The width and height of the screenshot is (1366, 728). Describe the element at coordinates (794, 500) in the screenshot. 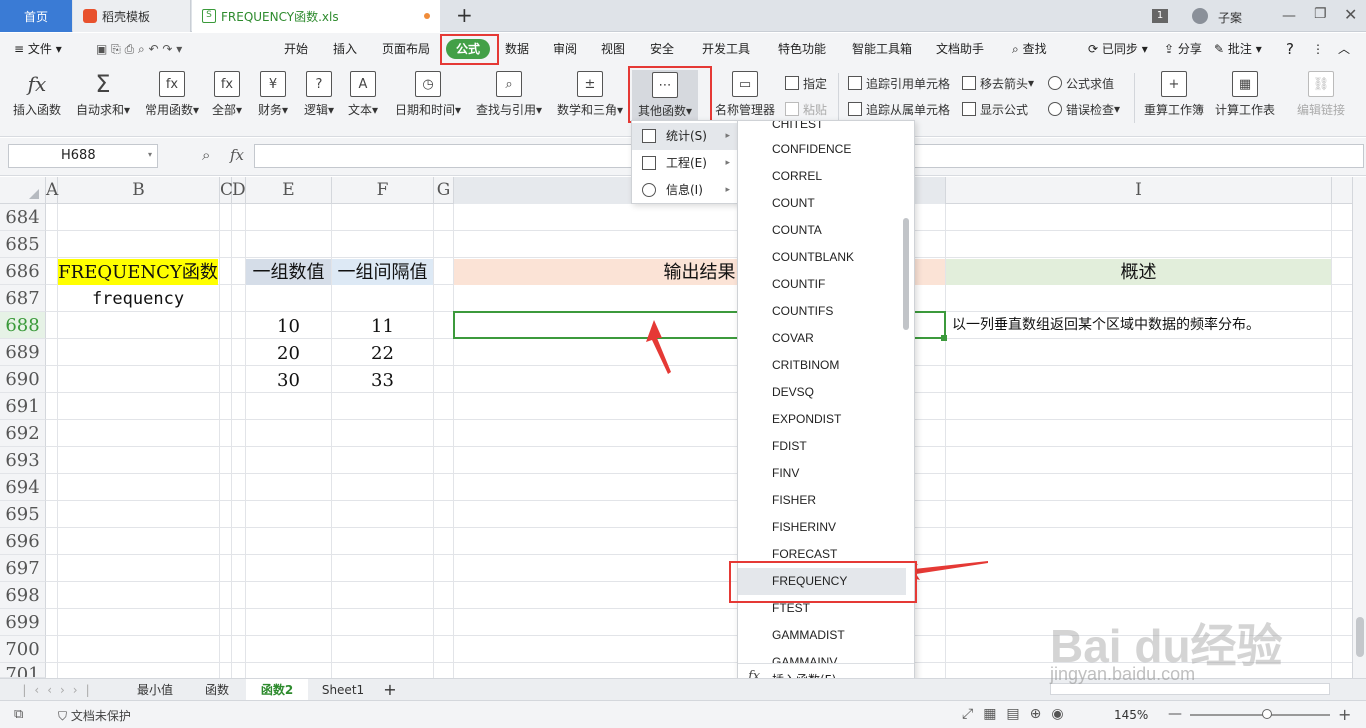

I see `function-item: FISHER` at that location.